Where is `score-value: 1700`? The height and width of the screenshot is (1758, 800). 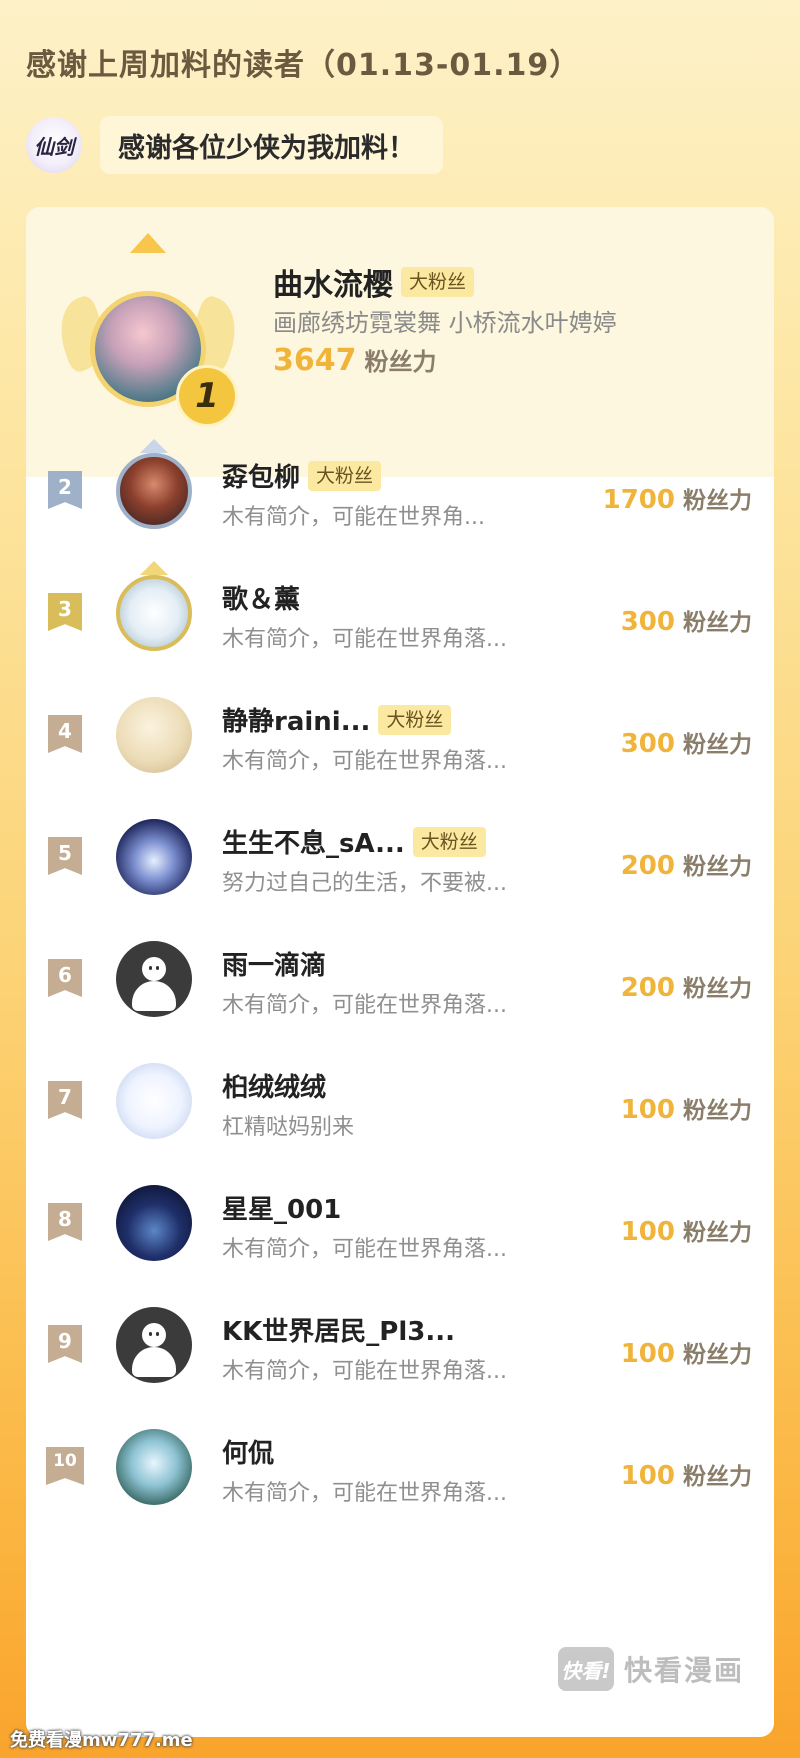 score-value: 1700 is located at coordinates (638, 500).